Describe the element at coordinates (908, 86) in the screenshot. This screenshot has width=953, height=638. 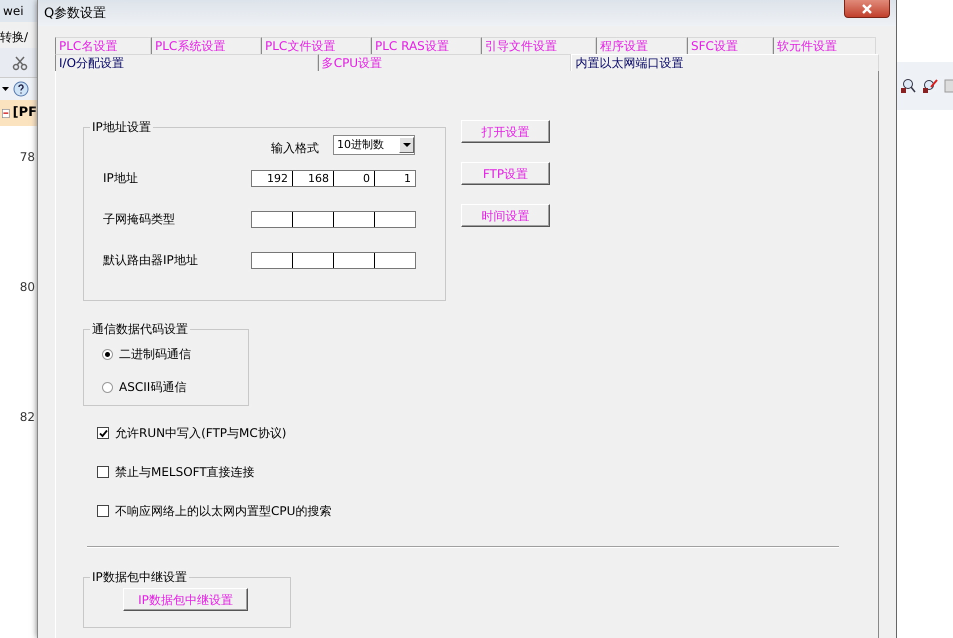
I see `magnifier-icon` at that location.